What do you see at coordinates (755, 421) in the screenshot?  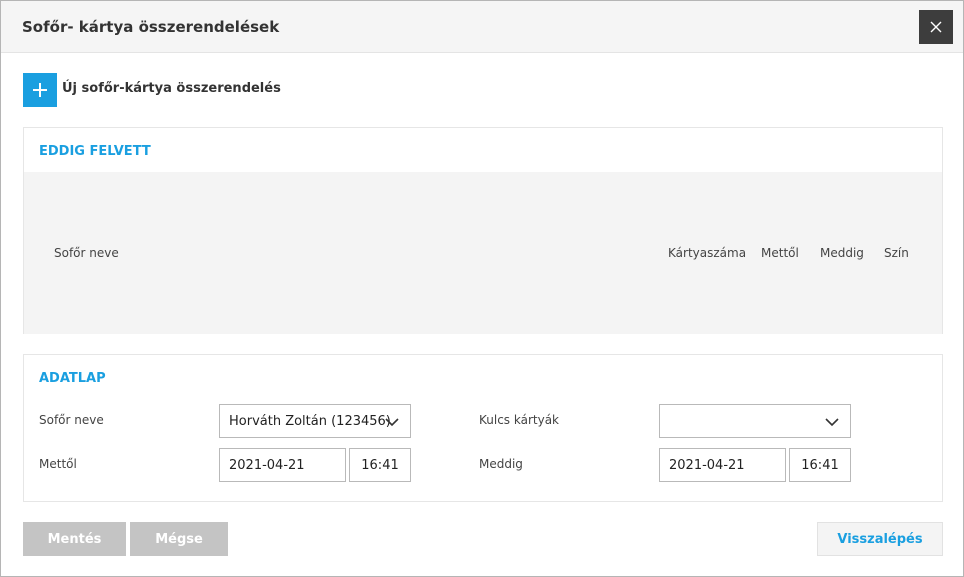 I see `key-cards-select` at bounding box center [755, 421].